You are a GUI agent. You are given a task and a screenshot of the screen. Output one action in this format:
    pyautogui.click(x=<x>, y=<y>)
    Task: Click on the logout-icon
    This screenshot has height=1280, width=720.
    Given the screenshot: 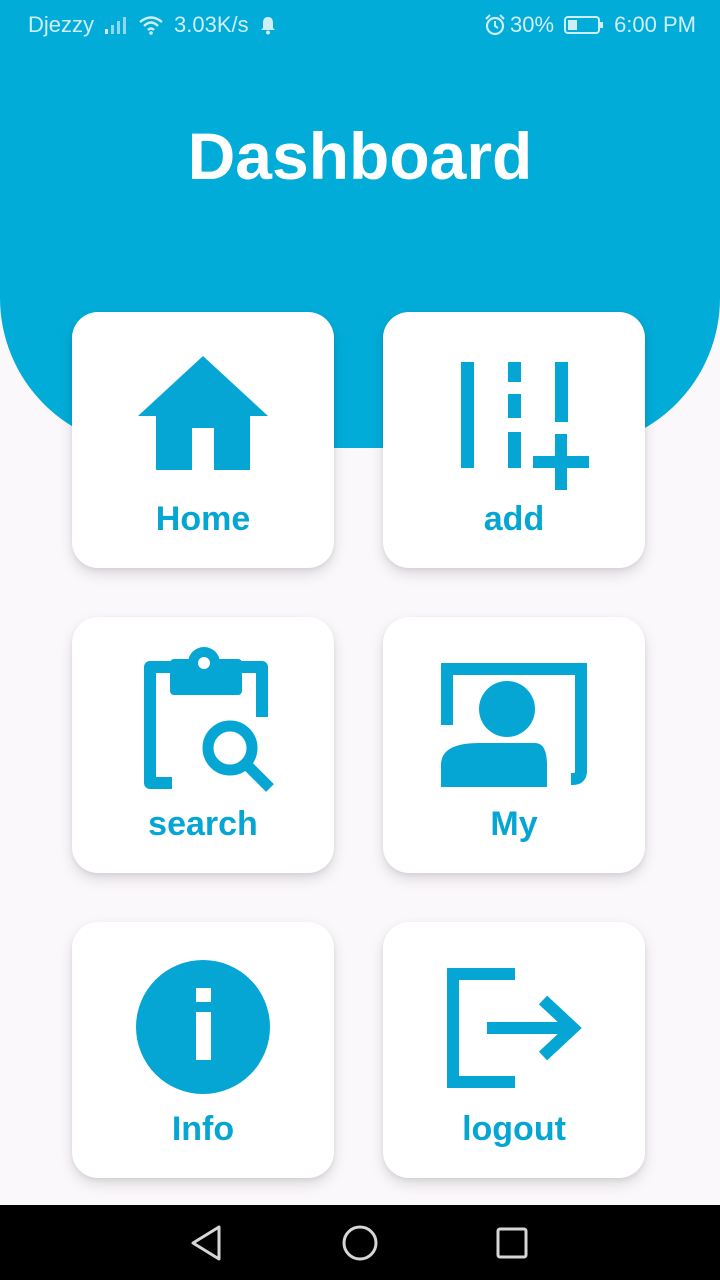 What is the action you would take?
    pyautogui.click(x=514, y=1017)
    